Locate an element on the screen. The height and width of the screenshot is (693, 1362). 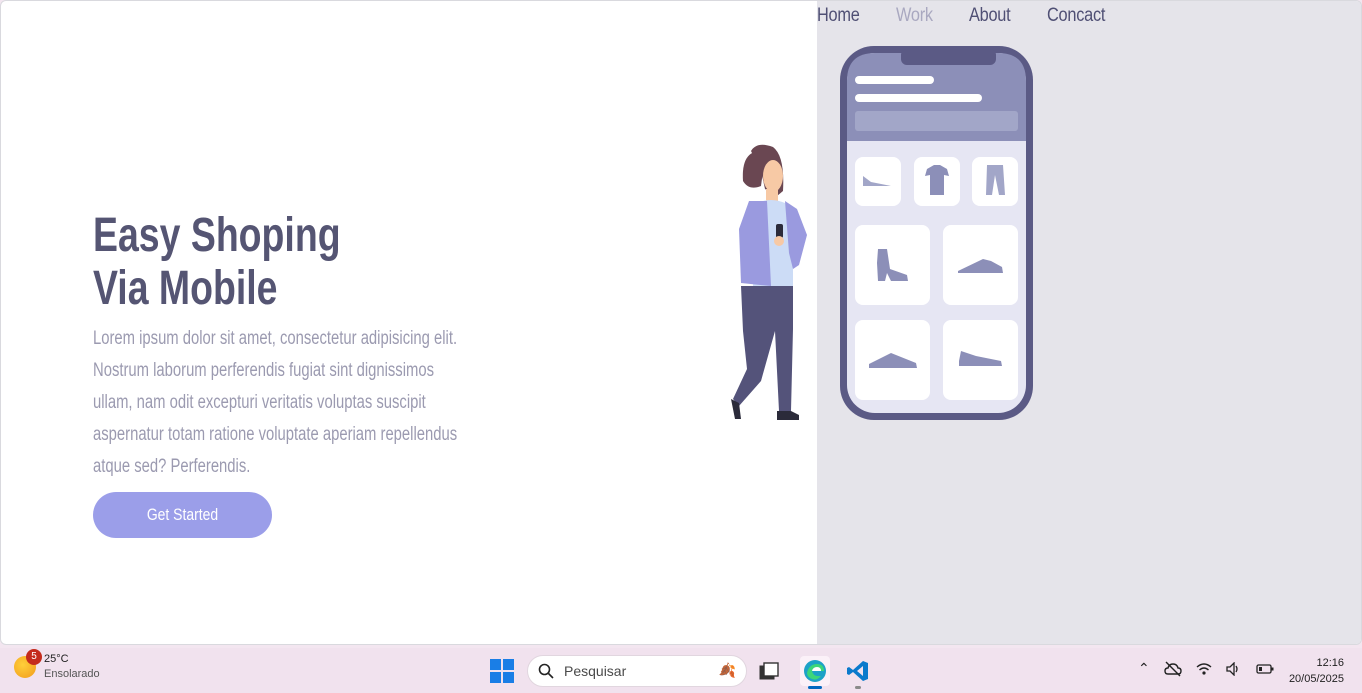
system-tray: ⌃ is located at coordinates (1206, 668).